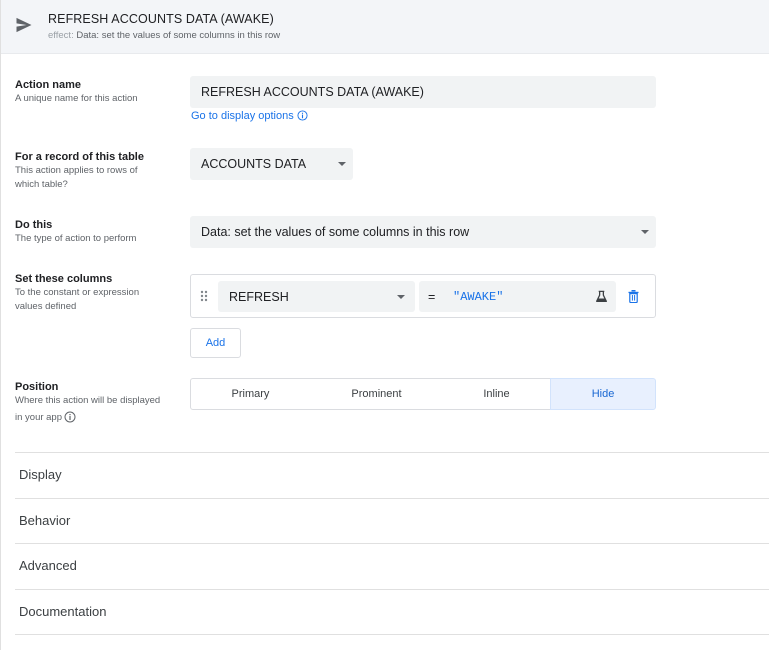 This screenshot has height=650, width=769. Describe the element at coordinates (48, 565) in the screenshot. I see `section-advanced-label: Advanced` at that location.